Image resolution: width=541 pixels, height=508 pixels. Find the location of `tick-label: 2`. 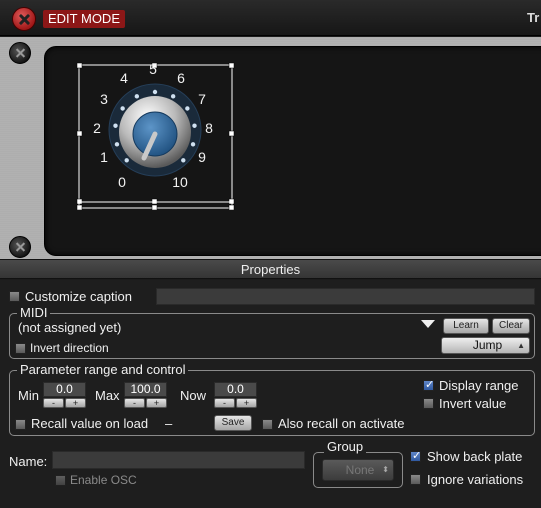

tick-label: 2 is located at coordinates (97, 128).